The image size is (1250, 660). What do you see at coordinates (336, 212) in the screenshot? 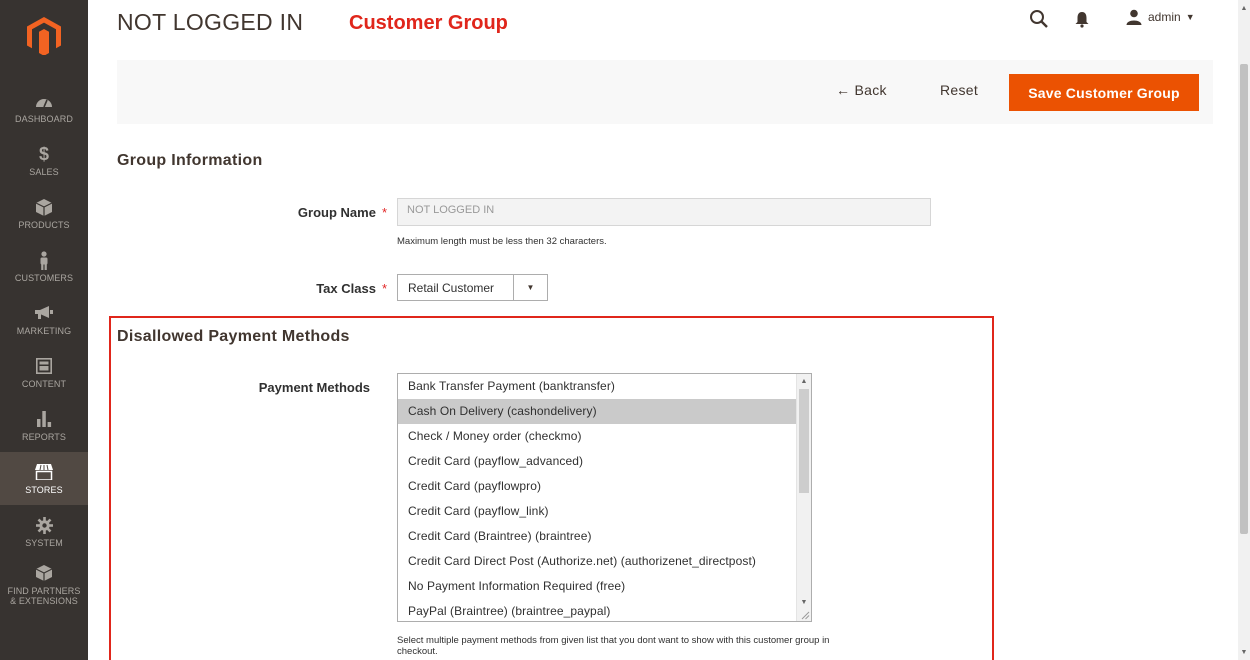
I see `group-name-label-text: Group Name` at bounding box center [336, 212].